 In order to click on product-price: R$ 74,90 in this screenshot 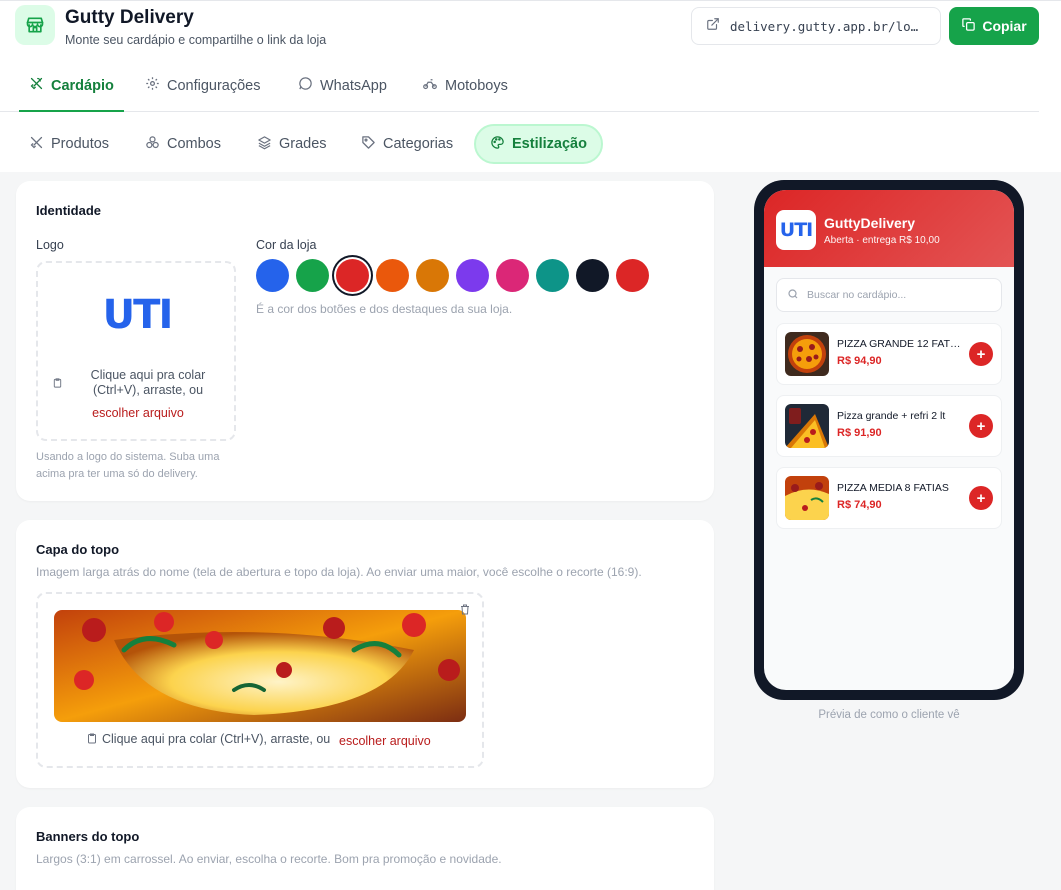, I will do `click(859, 505)`.